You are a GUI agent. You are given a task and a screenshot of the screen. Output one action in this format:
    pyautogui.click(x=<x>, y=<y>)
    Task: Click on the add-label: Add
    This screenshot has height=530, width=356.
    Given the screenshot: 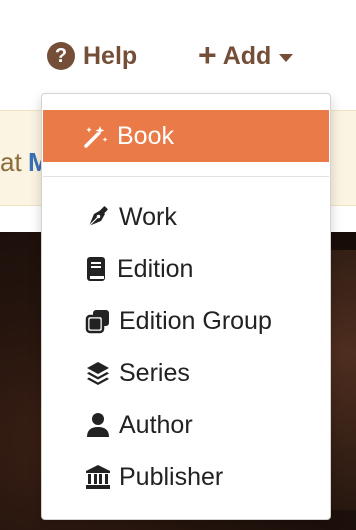 What is the action you would take?
    pyautogui.click(x=247, y=55)
    